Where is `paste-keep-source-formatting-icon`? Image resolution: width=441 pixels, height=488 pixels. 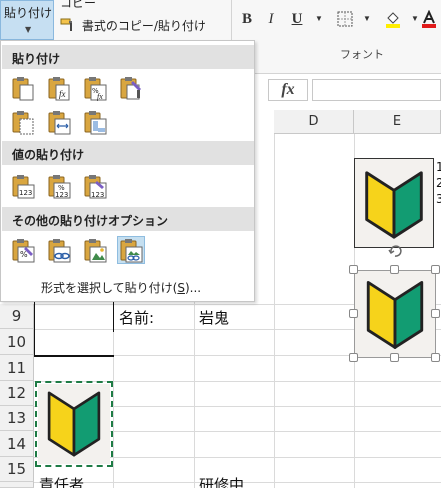
paste-keep-source-formatting-icon is located at coordinates (131, 88).